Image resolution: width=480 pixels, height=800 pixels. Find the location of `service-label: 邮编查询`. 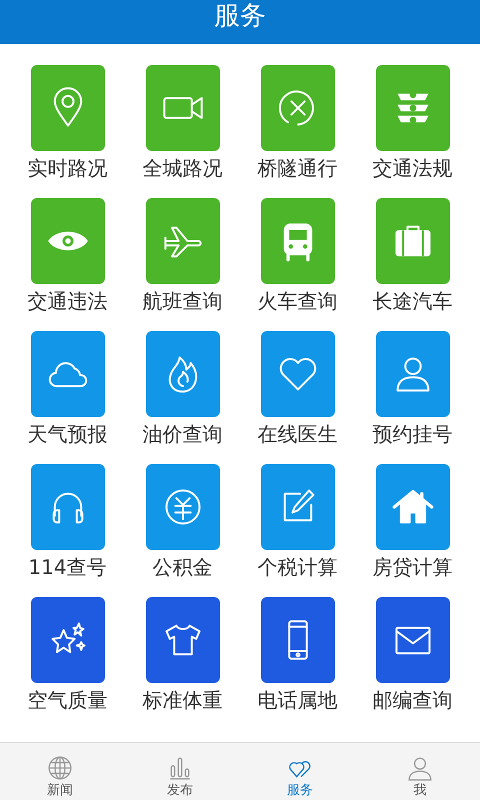

service-label: 邮编查询 is located at coordinates (412, 700).